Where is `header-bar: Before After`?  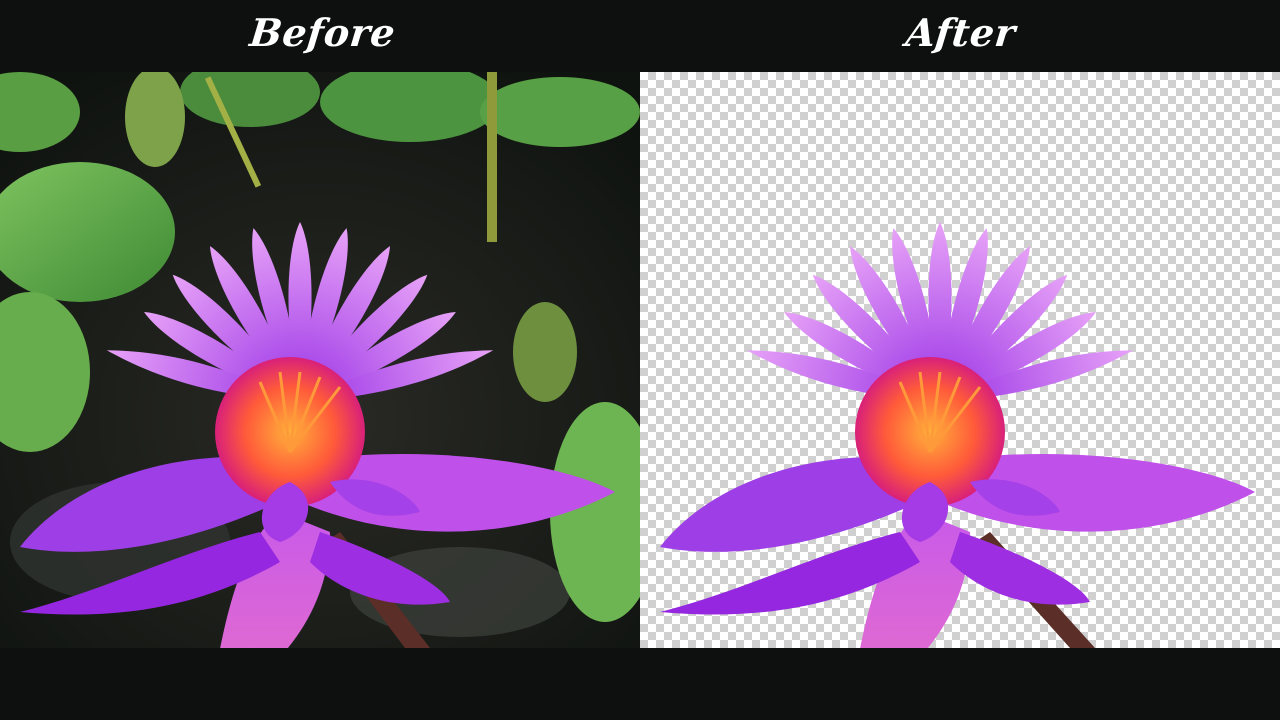 header-bar: Before After is located at coordinates (640, 36).